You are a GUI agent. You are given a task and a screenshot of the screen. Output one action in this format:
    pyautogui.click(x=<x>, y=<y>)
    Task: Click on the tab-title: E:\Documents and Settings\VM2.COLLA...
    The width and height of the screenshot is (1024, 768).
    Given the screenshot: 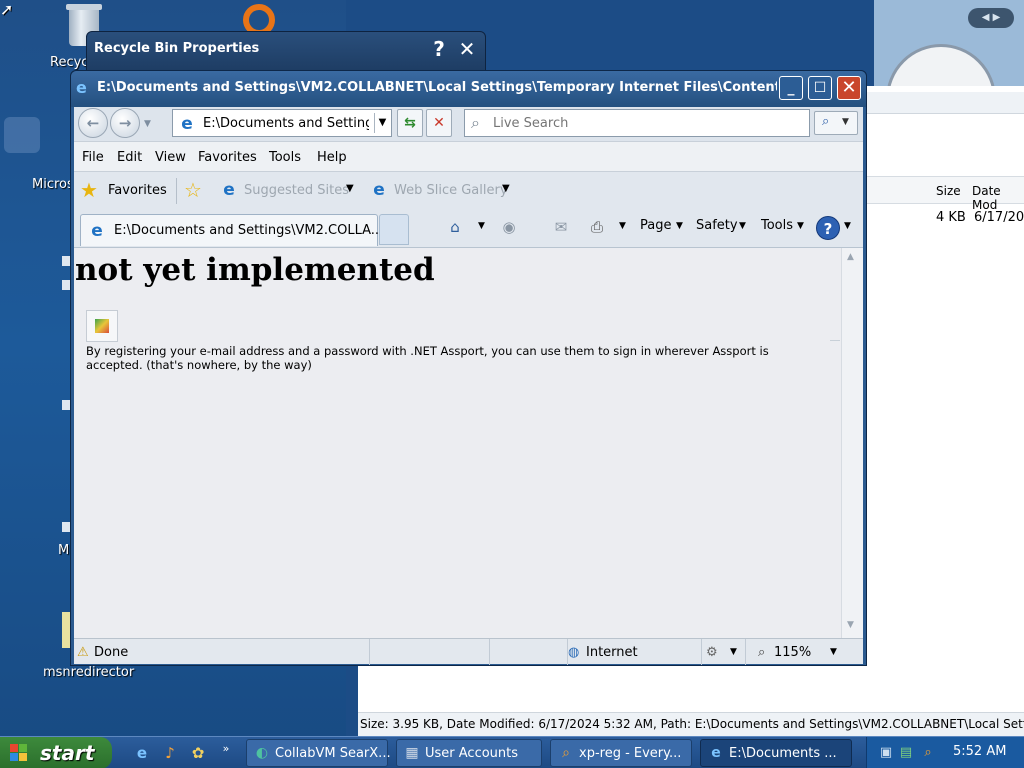 What is the action you would take?
    pyautogui.click(x=249, y=230)
    